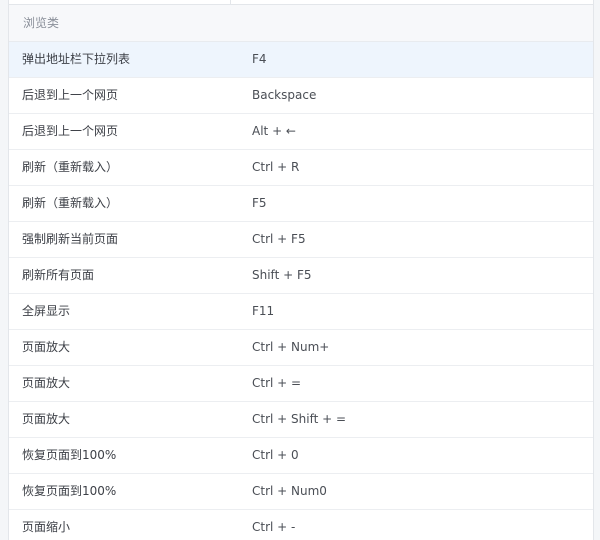  I want to click on table-row: 全屏显示 F11, so click(301, 312).